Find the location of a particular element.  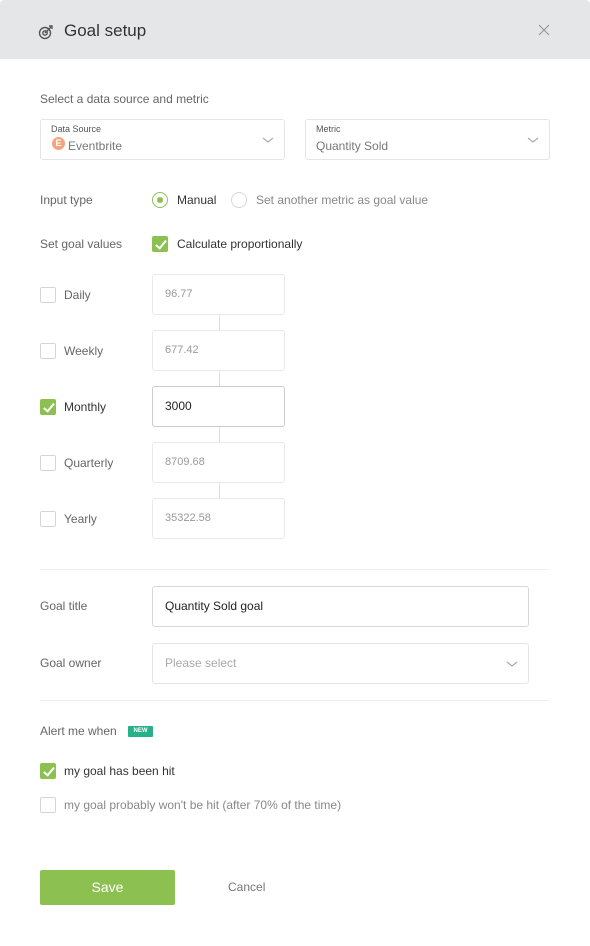

proportional-label: Calculate proportionally is located at coordinates (239, 244).